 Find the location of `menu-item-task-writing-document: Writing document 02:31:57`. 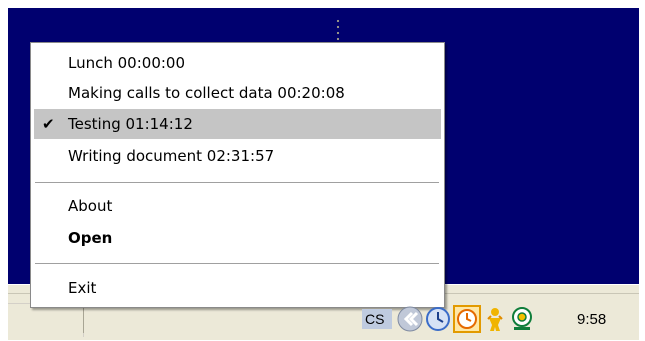

menu-item-task-writing-document: Writing document 02:31:57 is located at coordinates (237, 156).